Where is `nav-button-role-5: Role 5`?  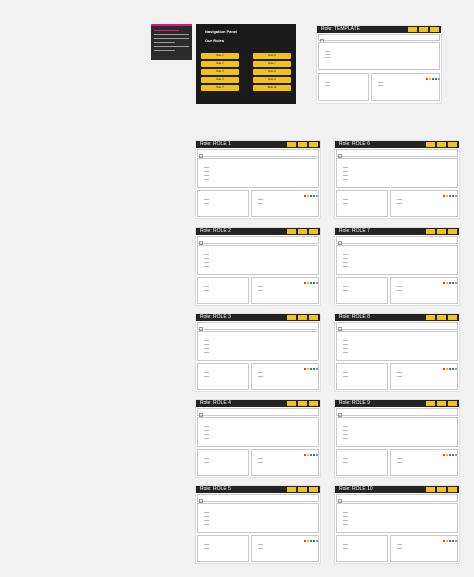
nav-button-role-5: Role 5 is located at coordinates (220, 88).